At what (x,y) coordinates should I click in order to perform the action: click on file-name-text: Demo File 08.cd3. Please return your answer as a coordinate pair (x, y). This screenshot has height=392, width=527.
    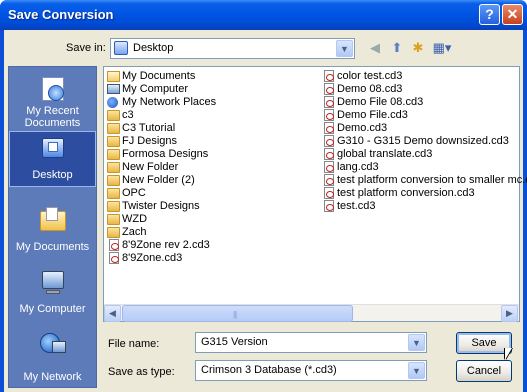
    Looking at the image, I should click on (380, 102).